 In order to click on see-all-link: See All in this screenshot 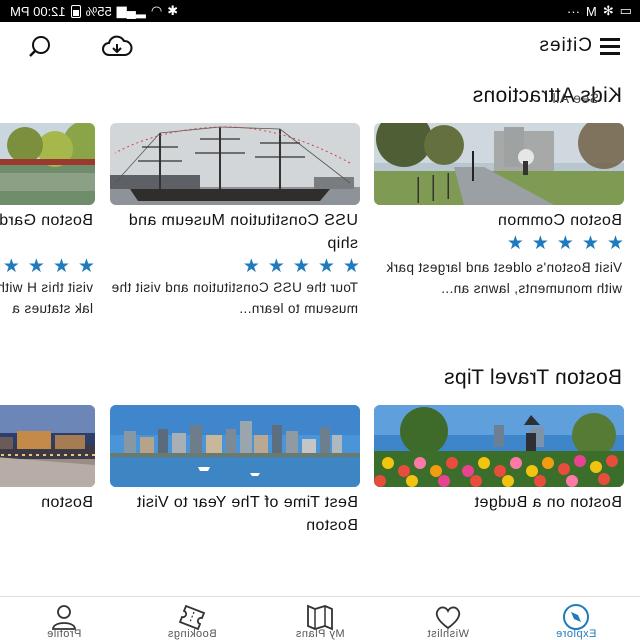, I will do `click(575, 98)`.